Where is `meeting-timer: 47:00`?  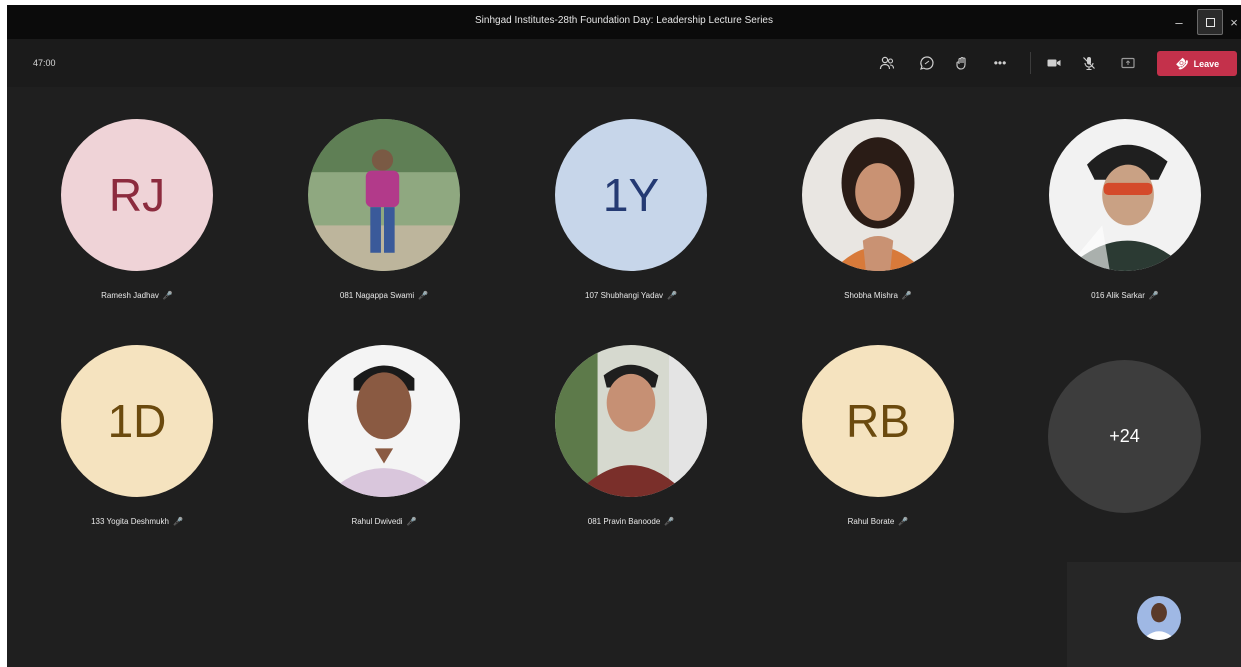 meeting-timer: 47:00 is located at coordinates (44, 63).